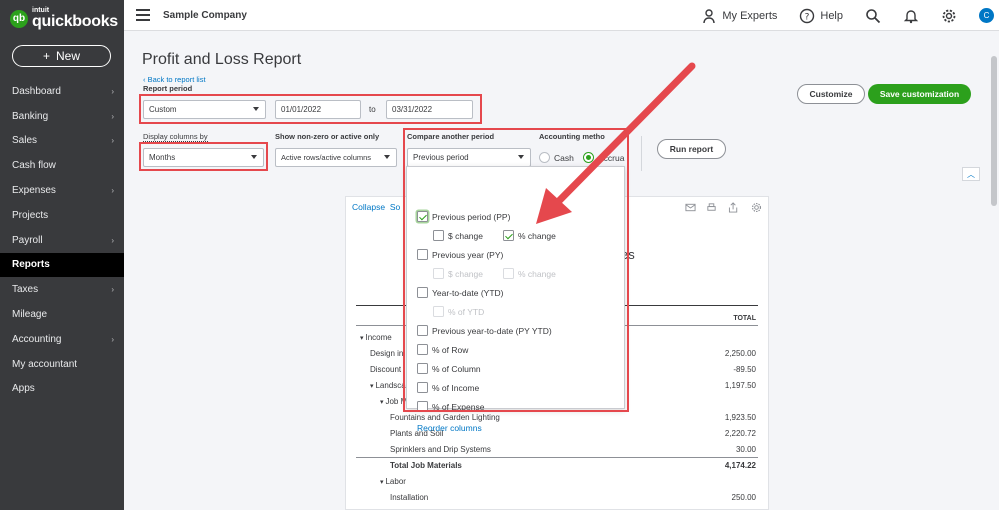 This screenshot has width=999, height=510. I want to click on sort-link: So, so click(395, 207).